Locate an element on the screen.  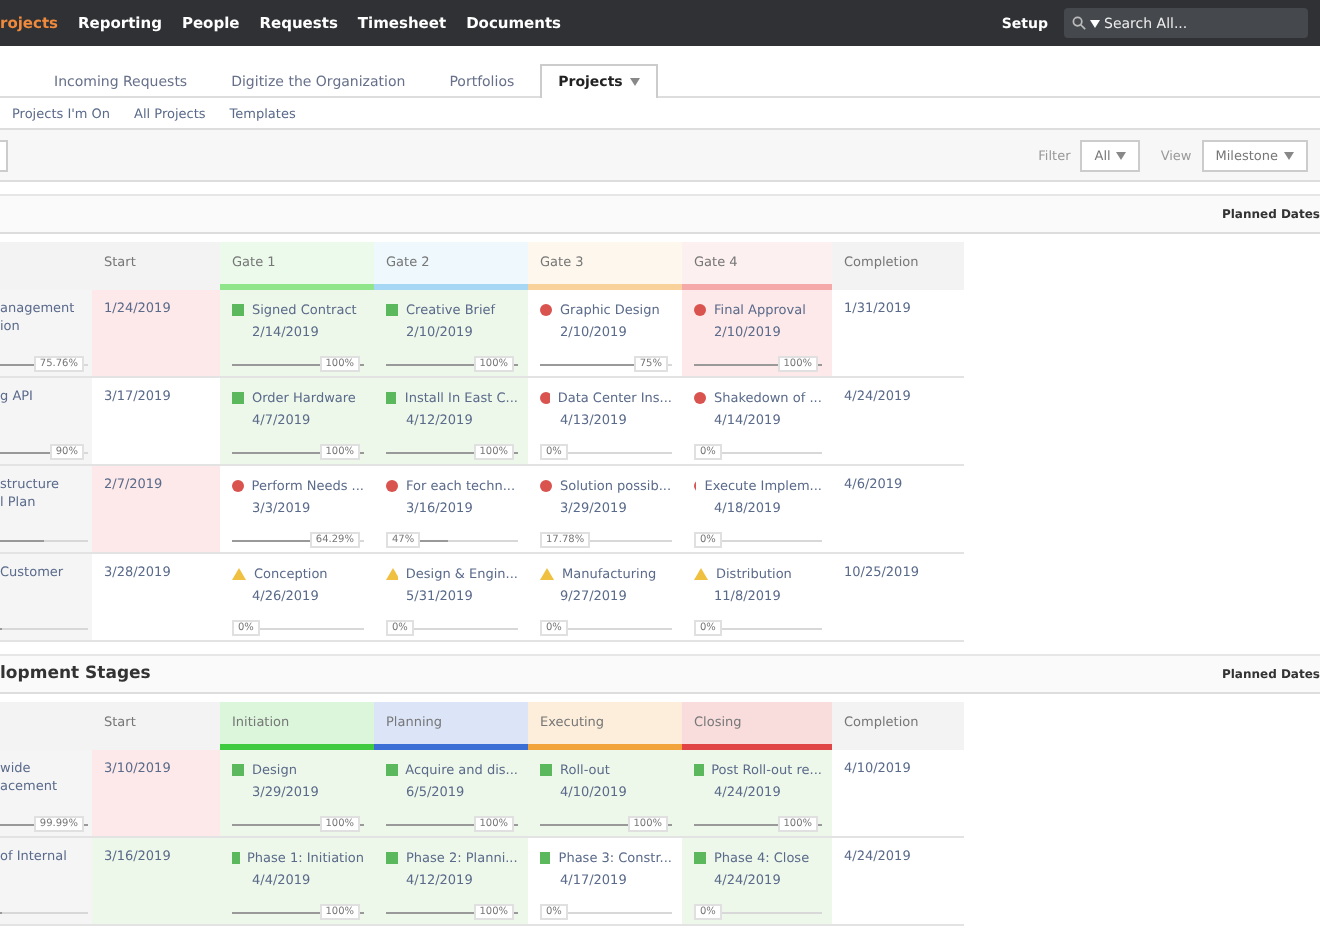
search-icon is located at coordinates (1079, 23).